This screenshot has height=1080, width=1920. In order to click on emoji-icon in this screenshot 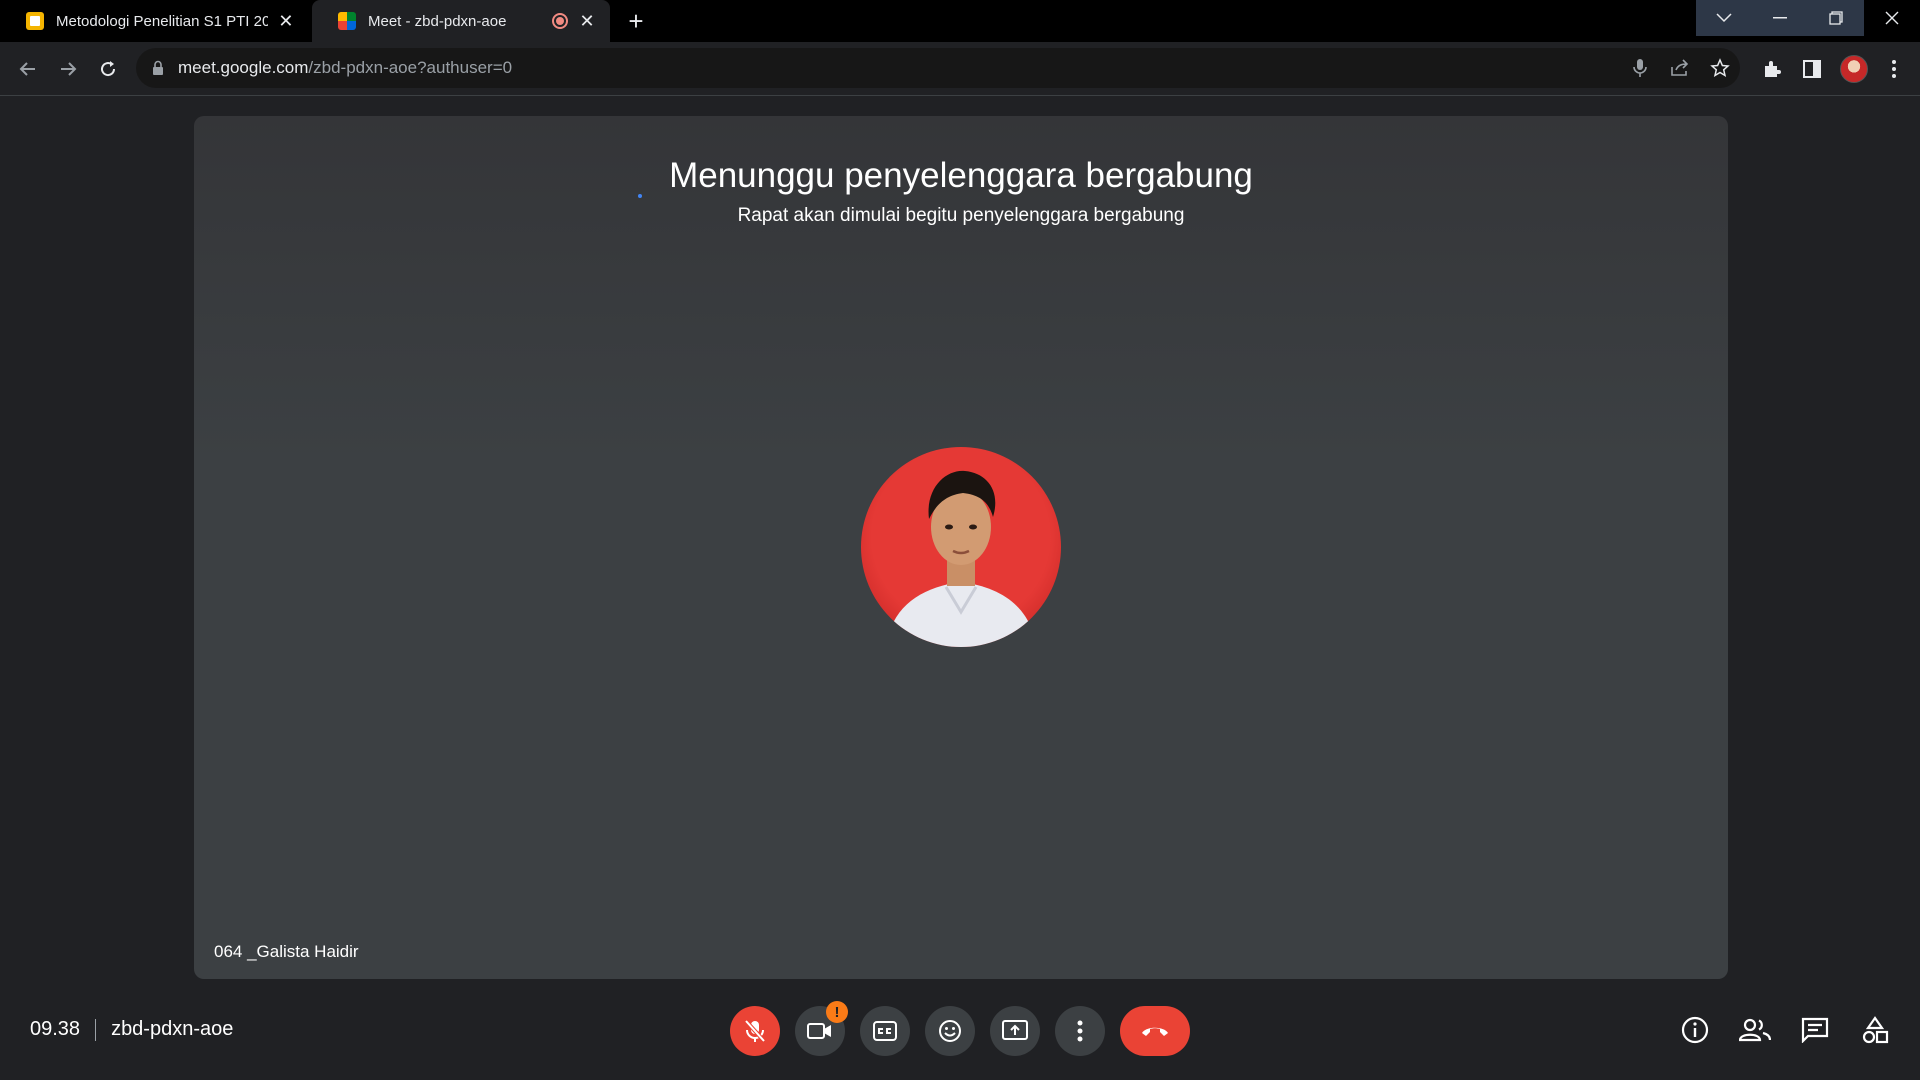, I will do `click(950, 1031)`.